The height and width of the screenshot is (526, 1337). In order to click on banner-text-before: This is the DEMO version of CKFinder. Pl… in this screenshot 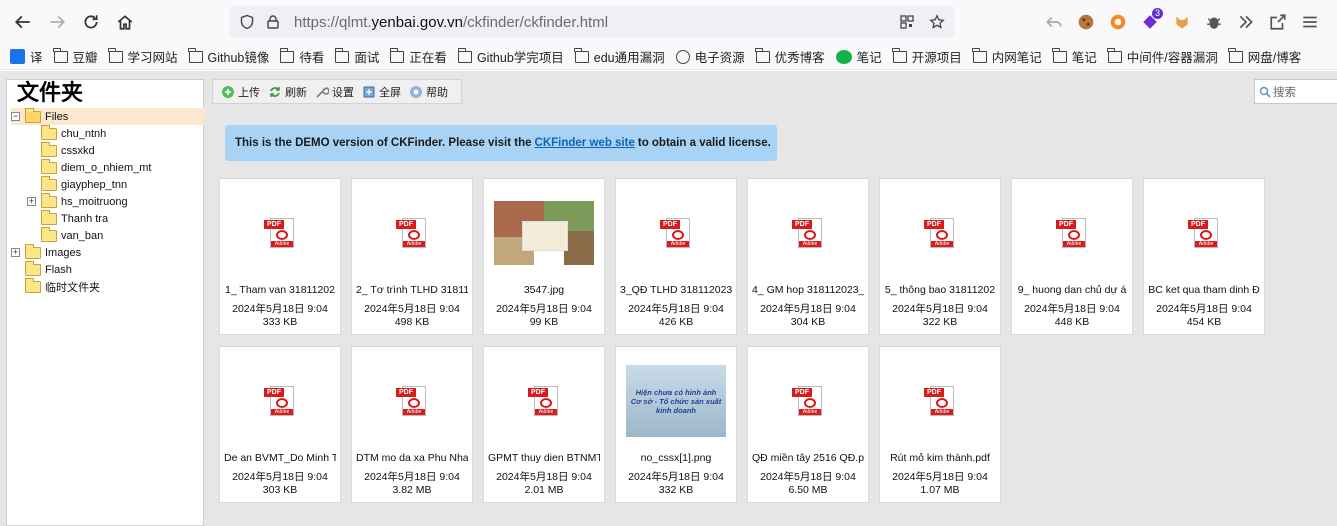, I will do `click(383, 143)`.